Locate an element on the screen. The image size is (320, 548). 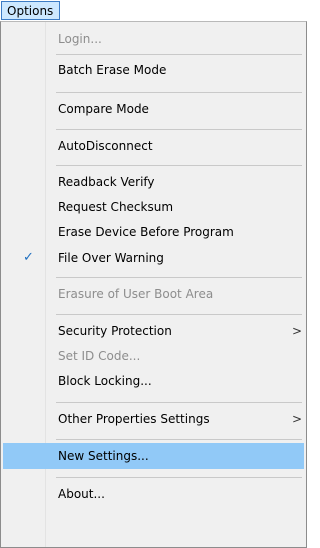
options-menu: Options is located at coordinates (31, 10).